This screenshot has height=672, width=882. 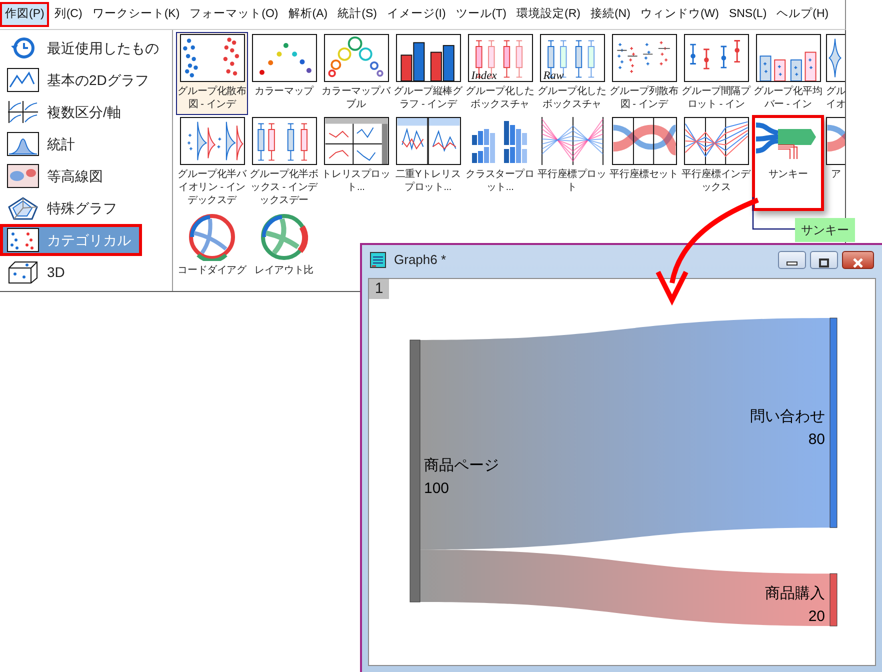 I want to click on bubble-chart-icon, so click(x=356, y=58).